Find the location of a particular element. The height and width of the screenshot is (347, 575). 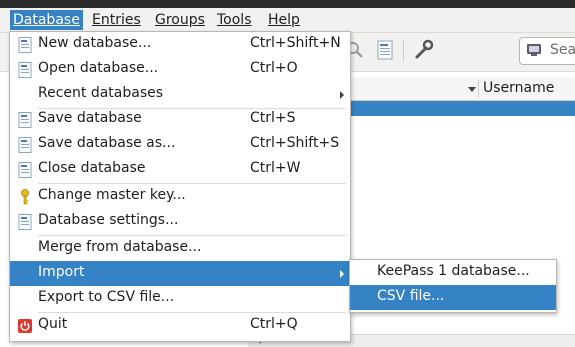

menu-item-open-database: Open database... Ctrl+O is located at coordinates (180, 69).